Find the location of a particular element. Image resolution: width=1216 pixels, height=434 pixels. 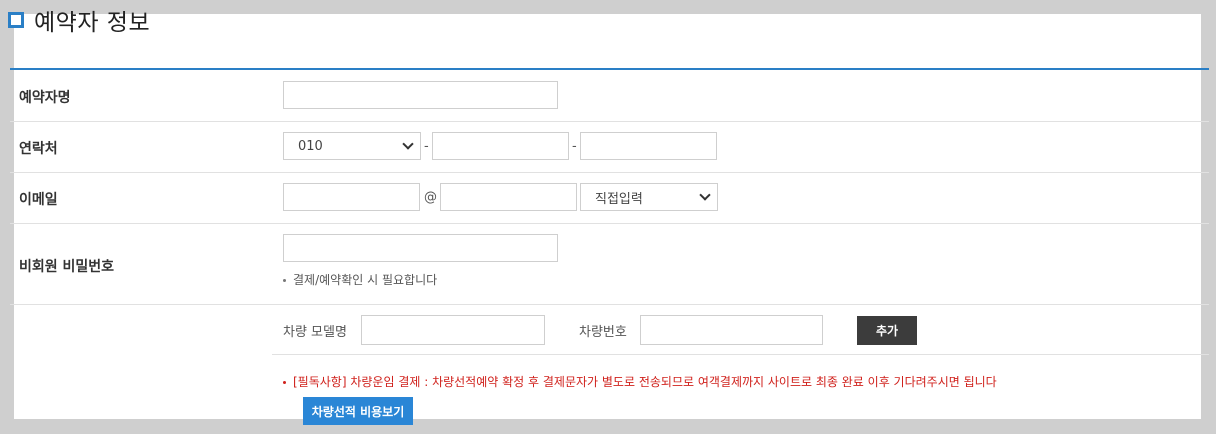

phone-prefix-select: 010 is located at coordinates (352, 146).